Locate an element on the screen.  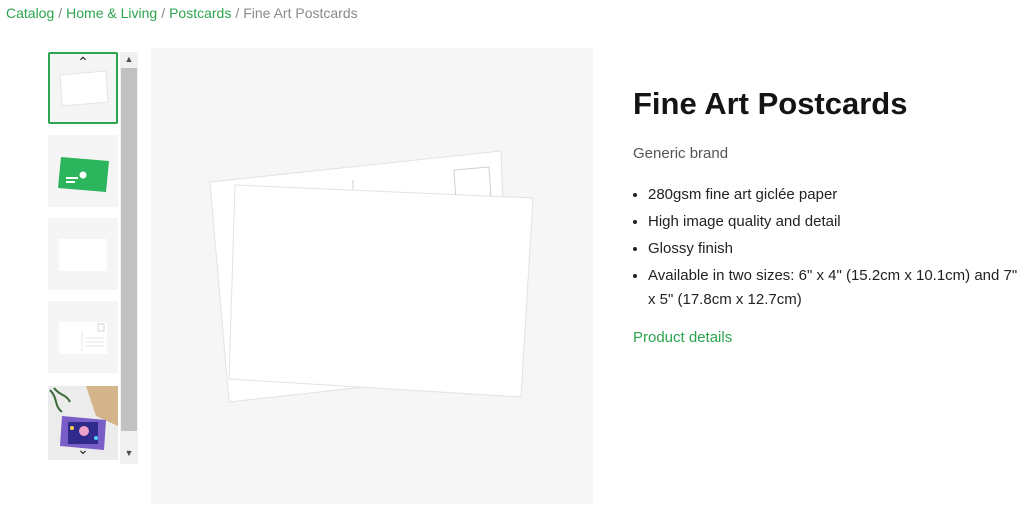
thumbnail-3-postcard-blank is located at coordinates (83, 254).